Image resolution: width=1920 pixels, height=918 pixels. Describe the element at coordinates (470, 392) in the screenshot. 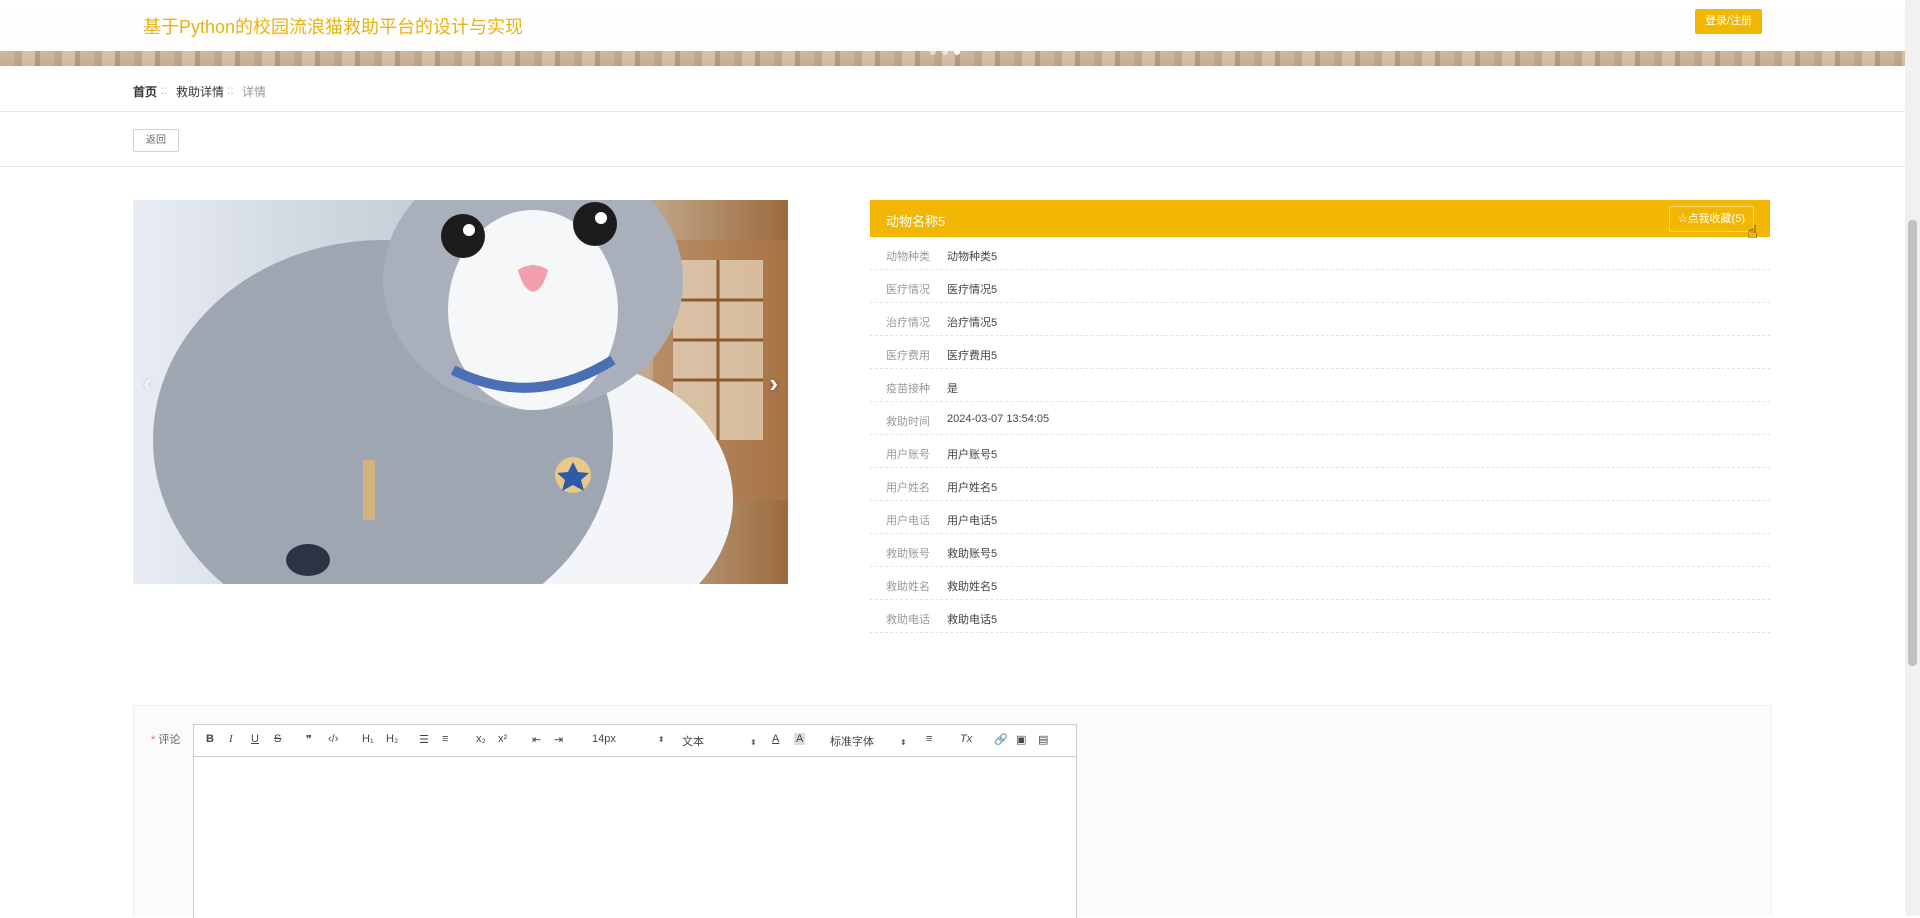

I see `kitten-illustration` at that location.